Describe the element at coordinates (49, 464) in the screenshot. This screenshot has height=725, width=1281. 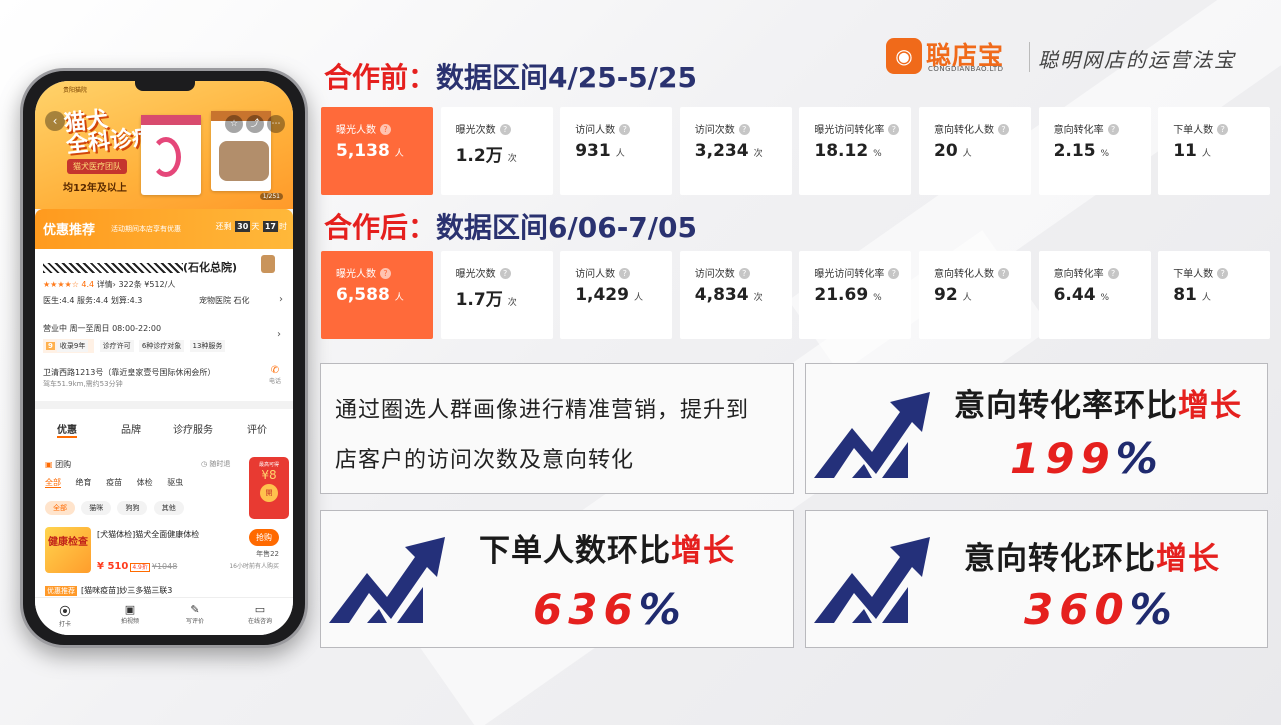
I see `deal-icon: ▣` at that location.